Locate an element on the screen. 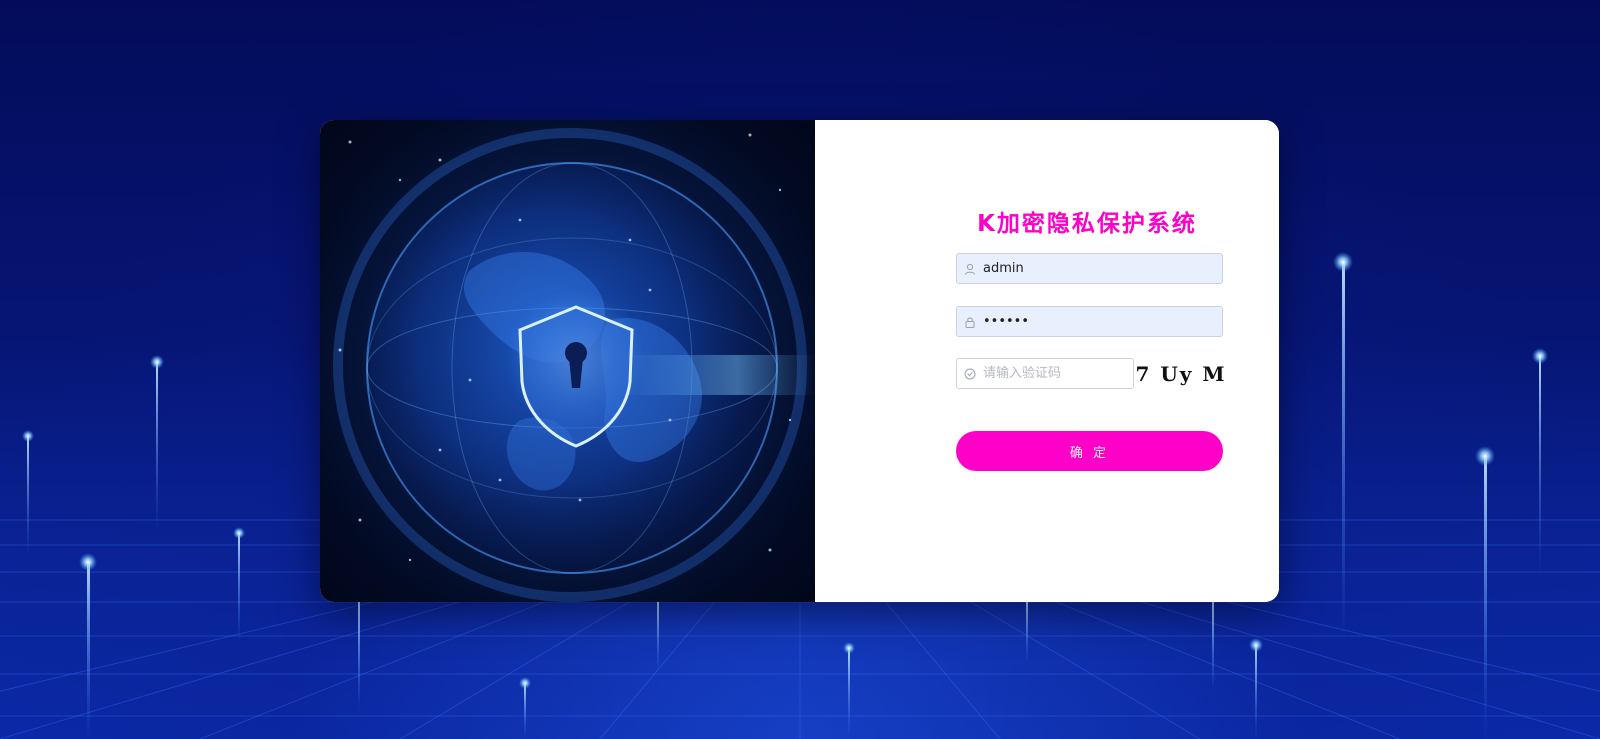 This screenshot has width=1600, height=739. user-icon is located at coordinates (970, 268).